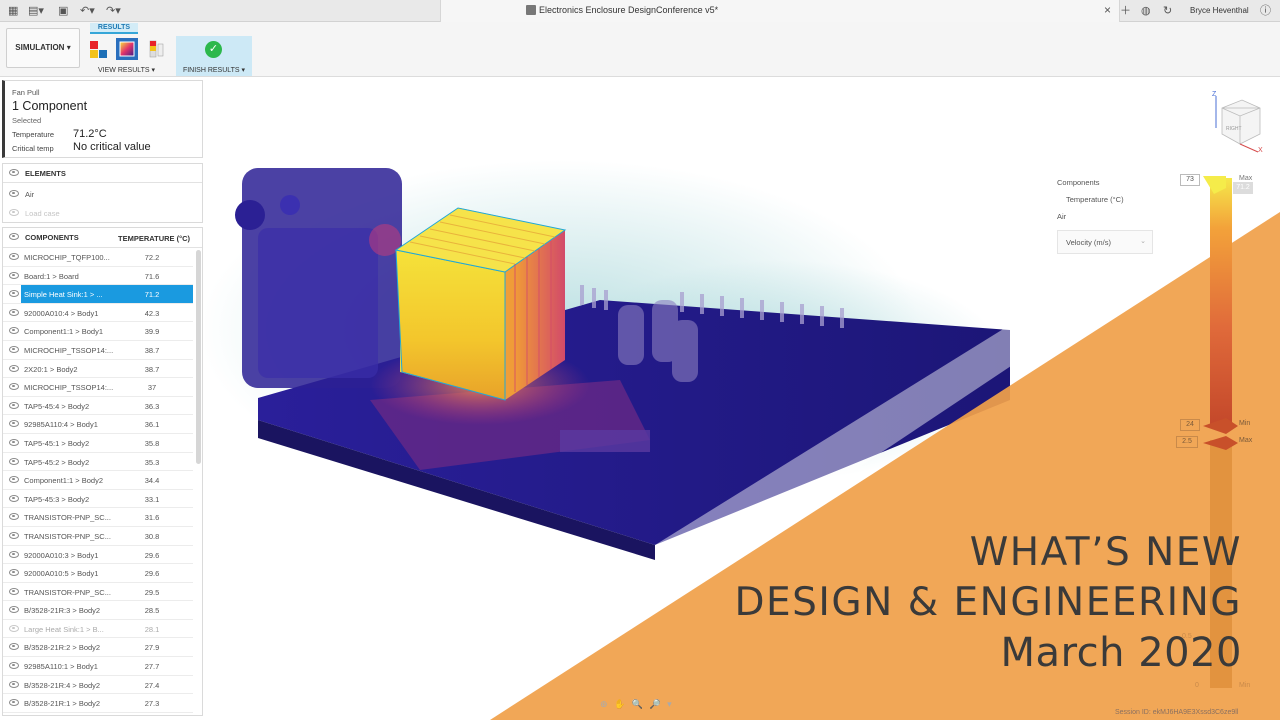 This screenshot has width=1280, height=720. What do you see at coordinates (98, 424) in the screenshot?
I see `component-row: 92985A110:4 > Body1 36.1` at bounding box center [98, 424].